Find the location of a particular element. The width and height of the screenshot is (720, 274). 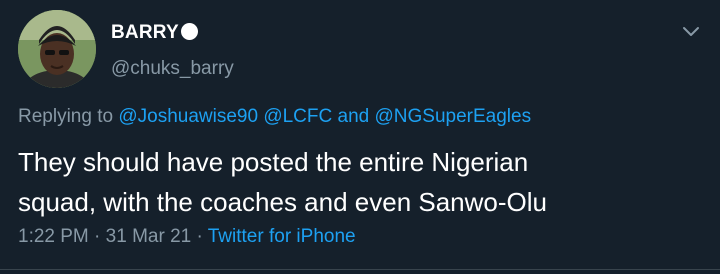

mention-ngsupereagles: @NGSuperEagles is located at coordinates (453, 116).